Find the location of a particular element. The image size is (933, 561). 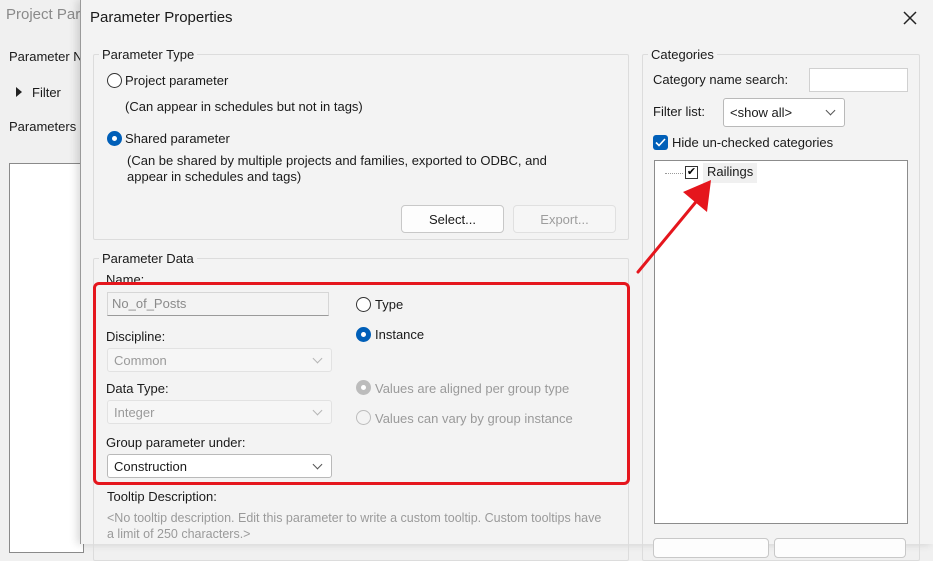

shared-parameter-label: Shared parameter is located at coordinates (177, 138).